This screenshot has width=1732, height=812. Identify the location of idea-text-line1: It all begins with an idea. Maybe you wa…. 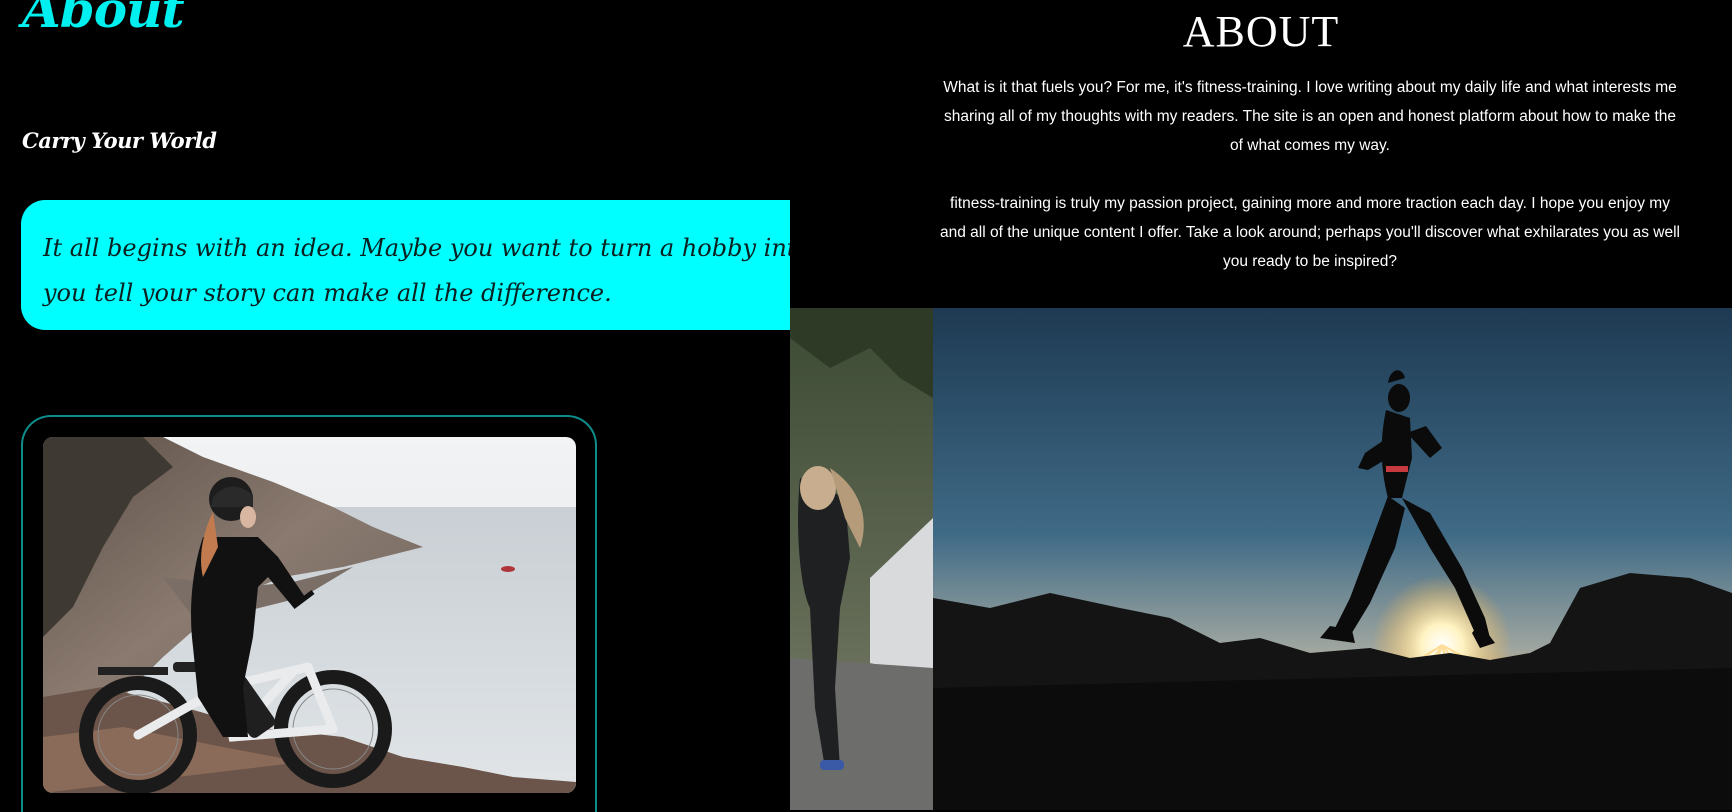
(416, 248).